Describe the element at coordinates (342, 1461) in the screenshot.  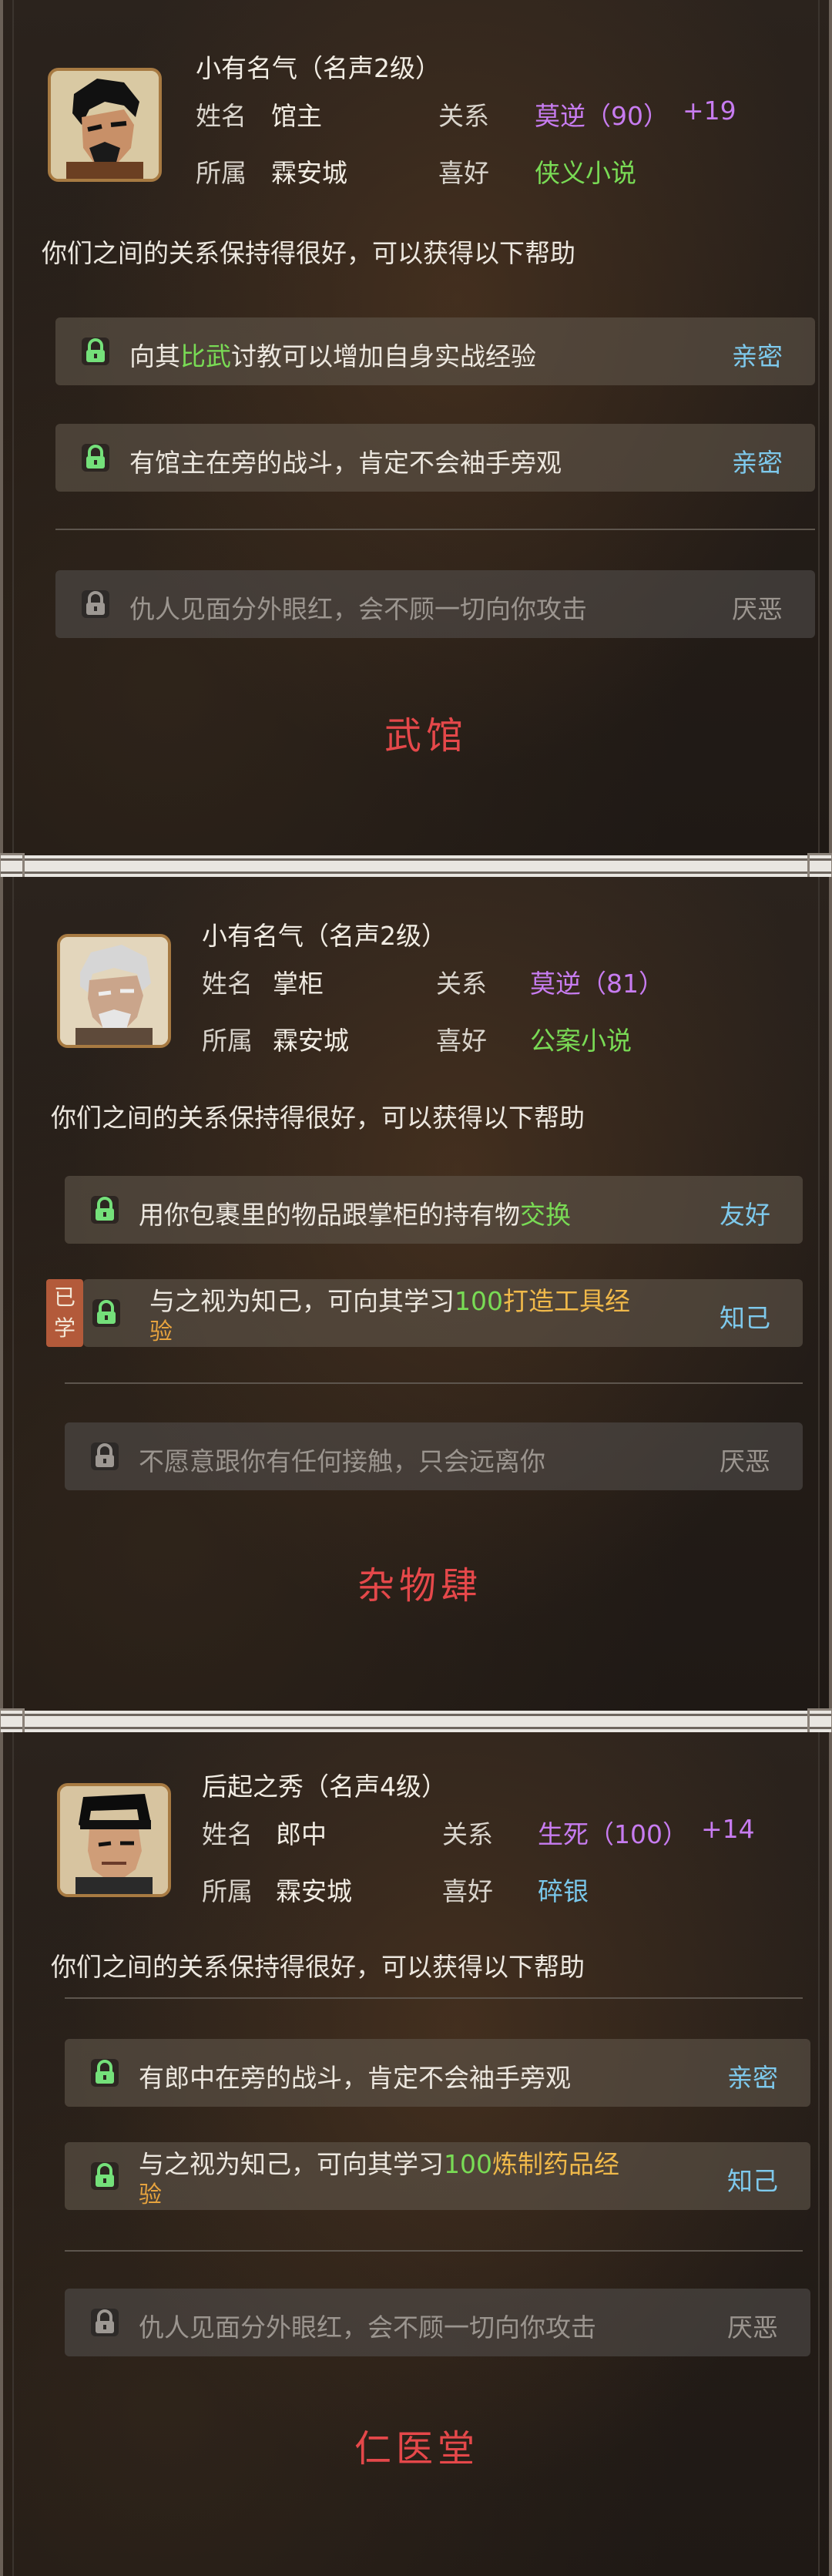
I see `hostile-text: 不愿意跟你有任何接触，只会远离你` at that location.